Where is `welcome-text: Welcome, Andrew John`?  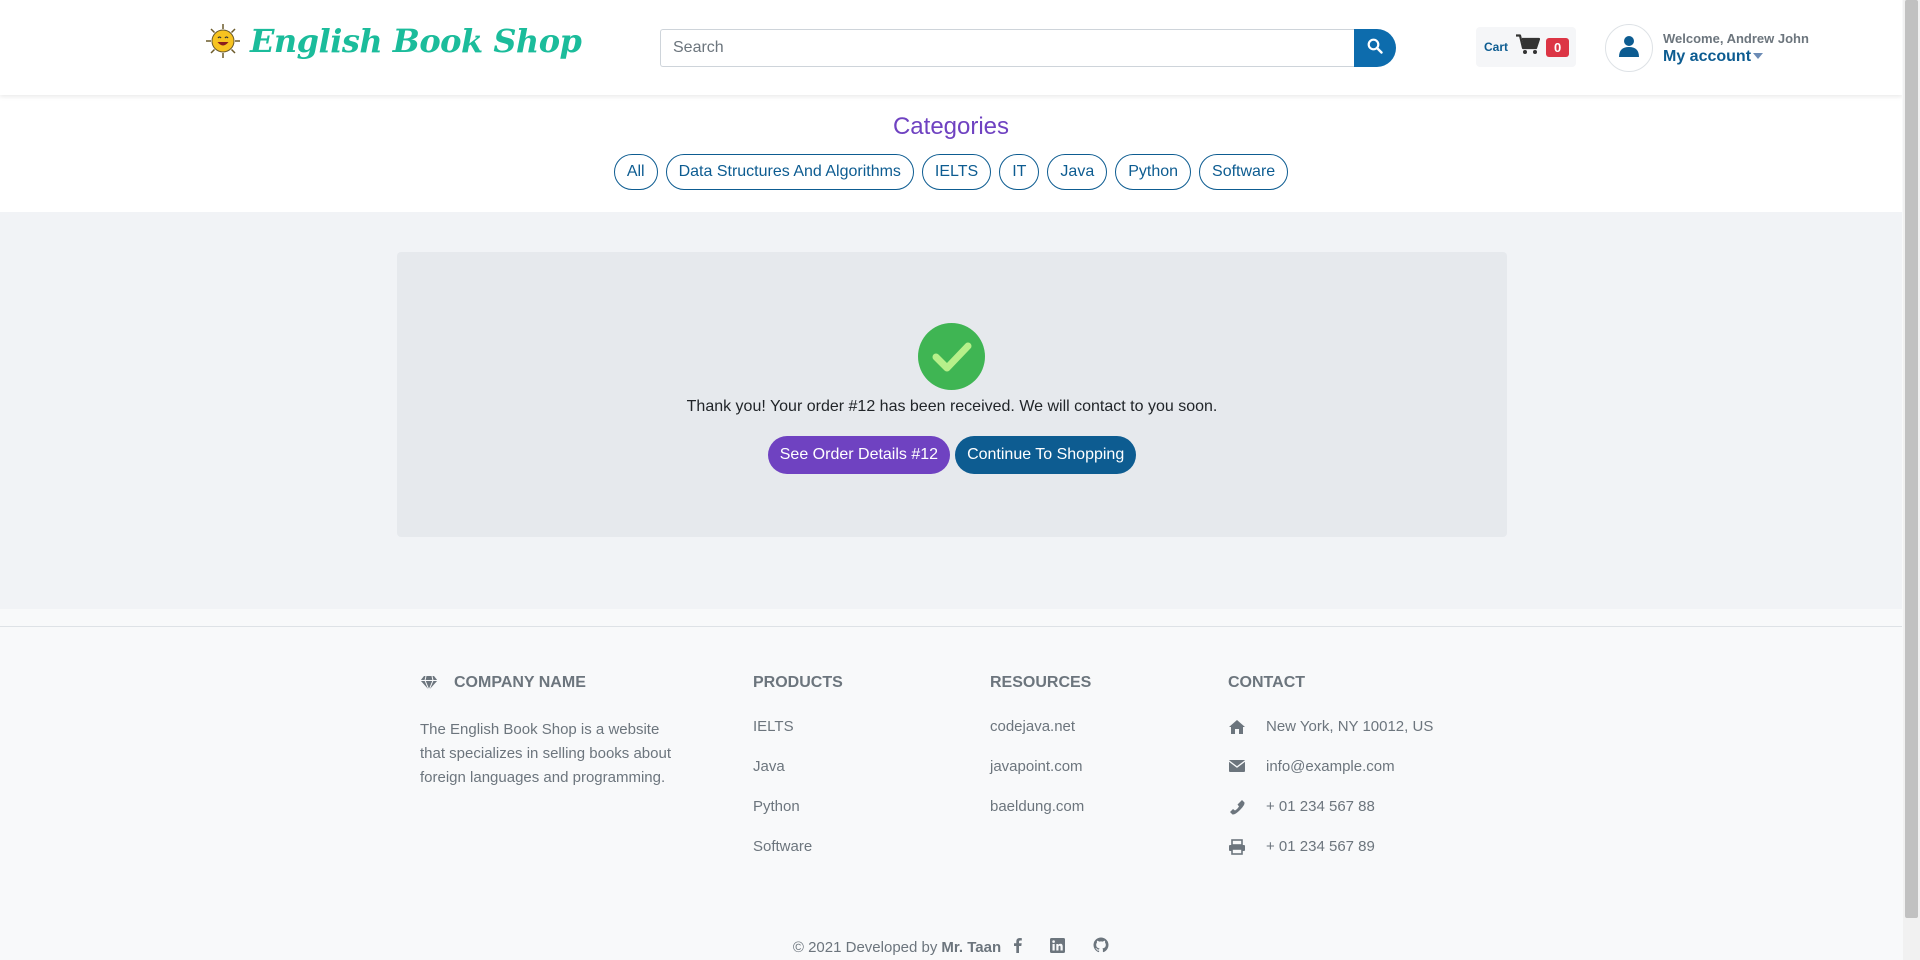
welcome-text: Welcome, Andrew John is located at coordinates (1736, 38).